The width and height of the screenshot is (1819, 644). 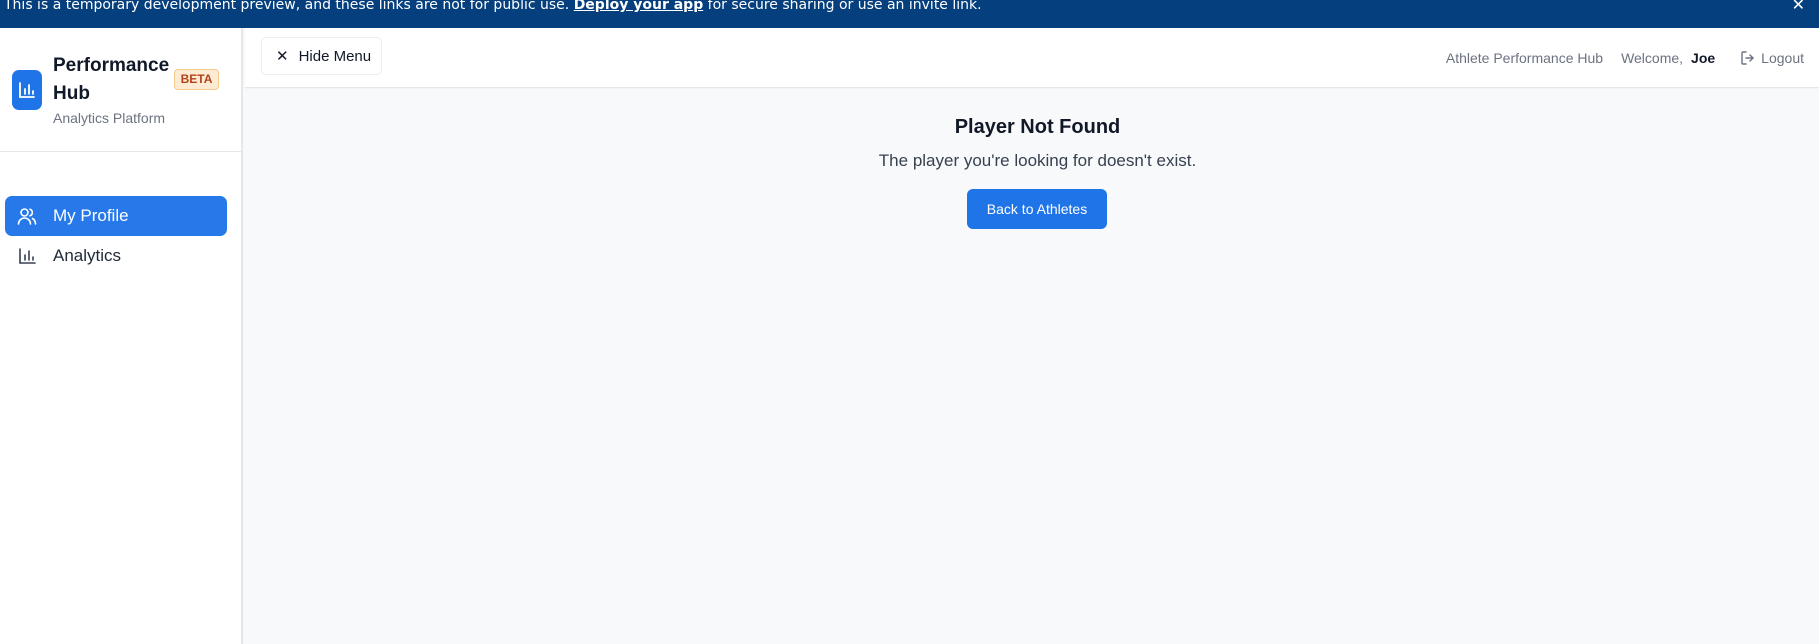 I want to click on hide-menu-label: Hide Menu, so click(x=335, y=56).